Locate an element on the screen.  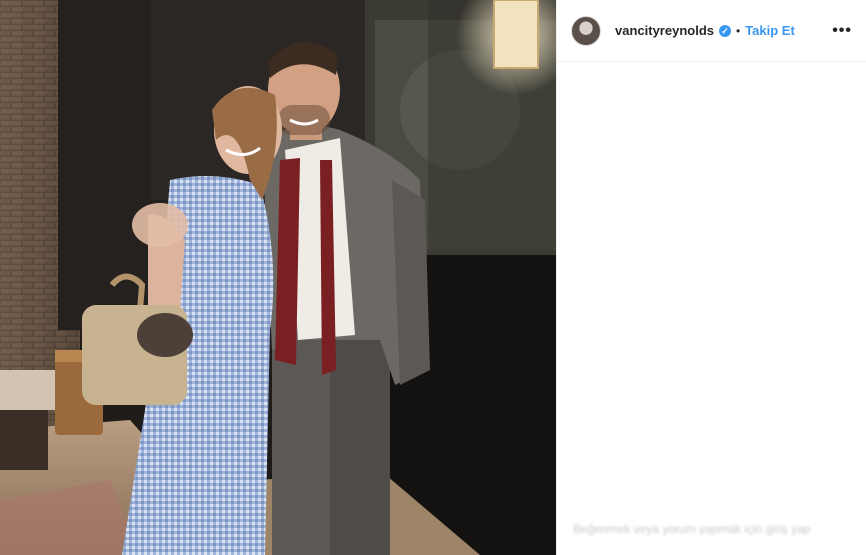
avatar-icon is located at coordinates (586, 30).